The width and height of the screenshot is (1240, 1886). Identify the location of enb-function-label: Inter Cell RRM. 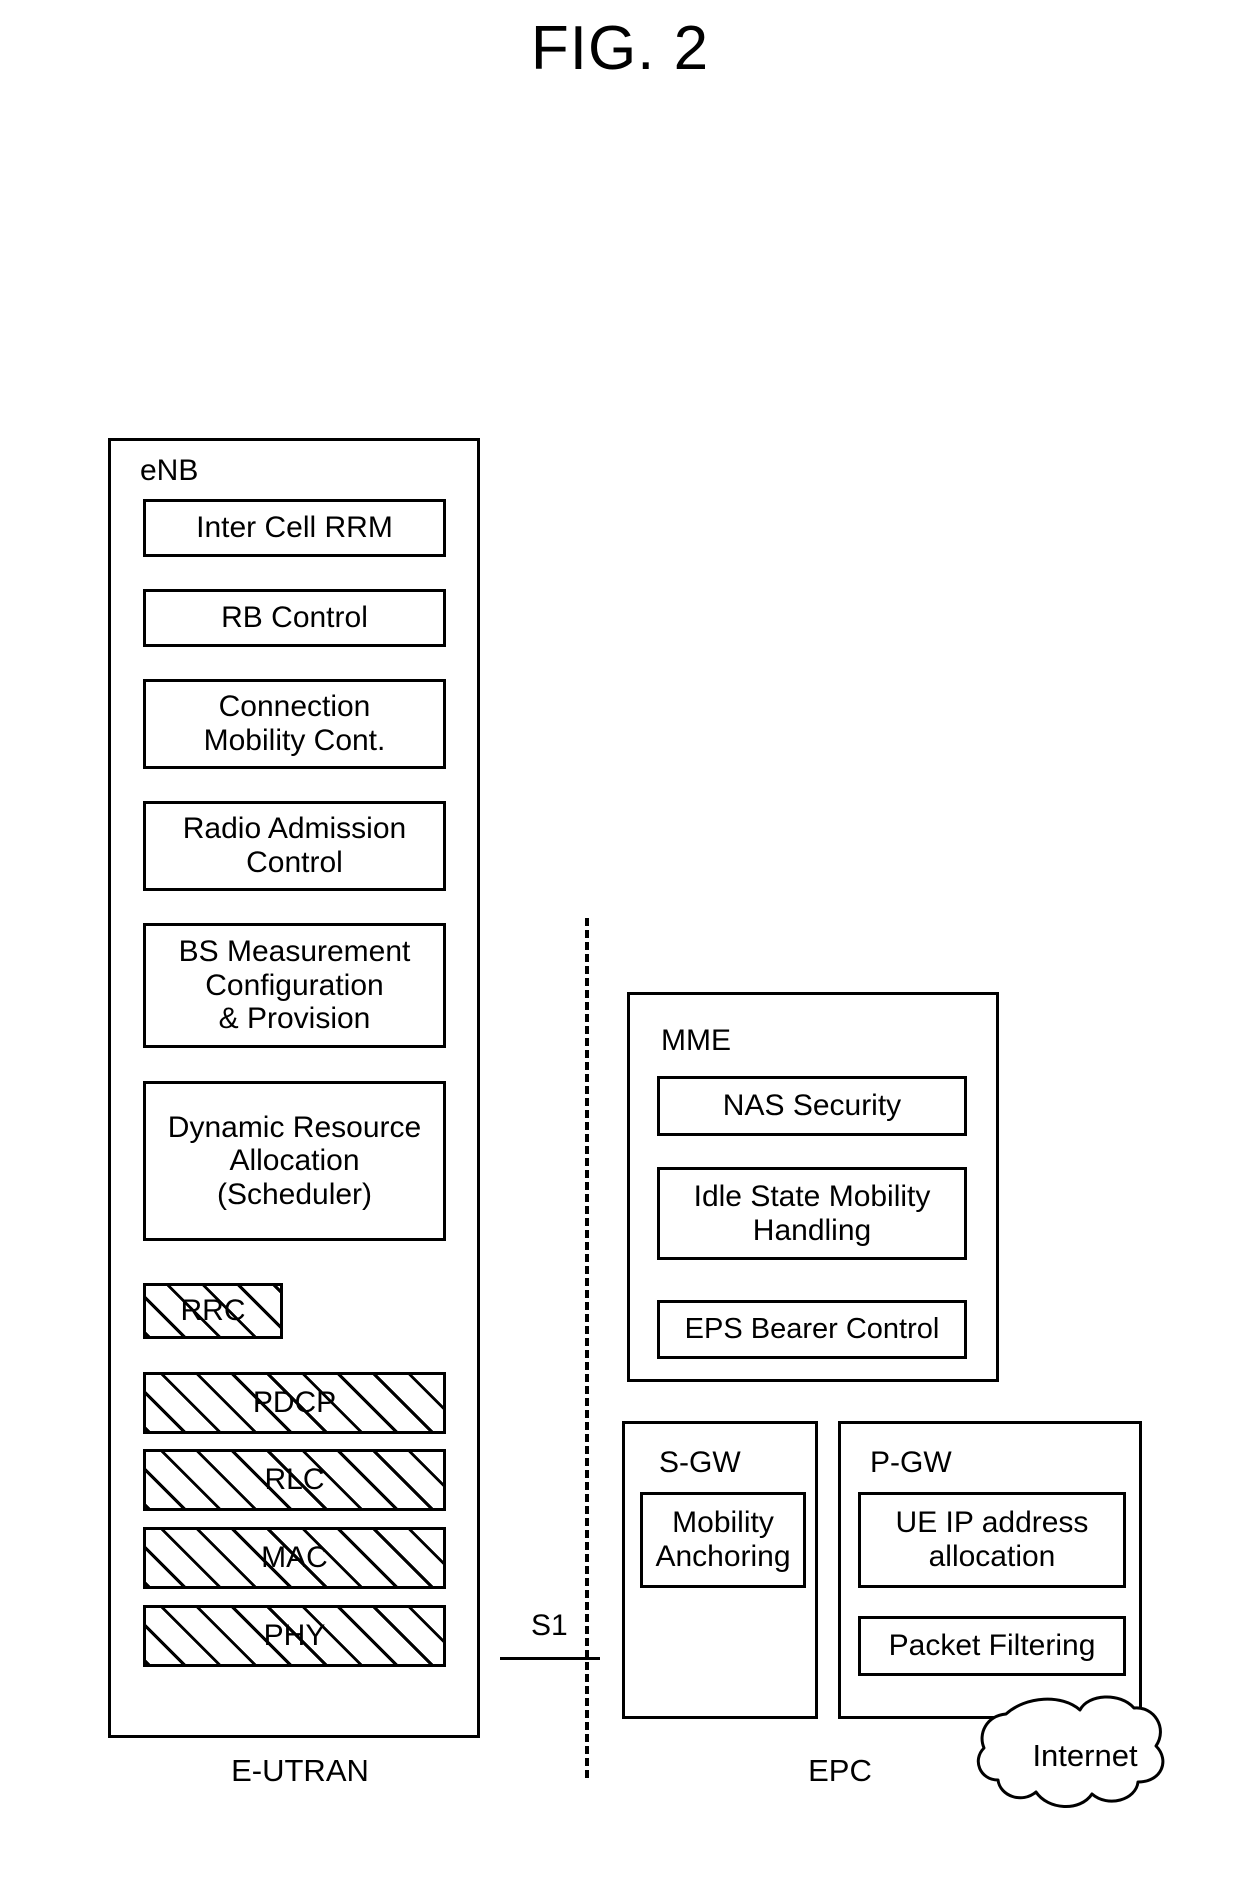
(294, 528).